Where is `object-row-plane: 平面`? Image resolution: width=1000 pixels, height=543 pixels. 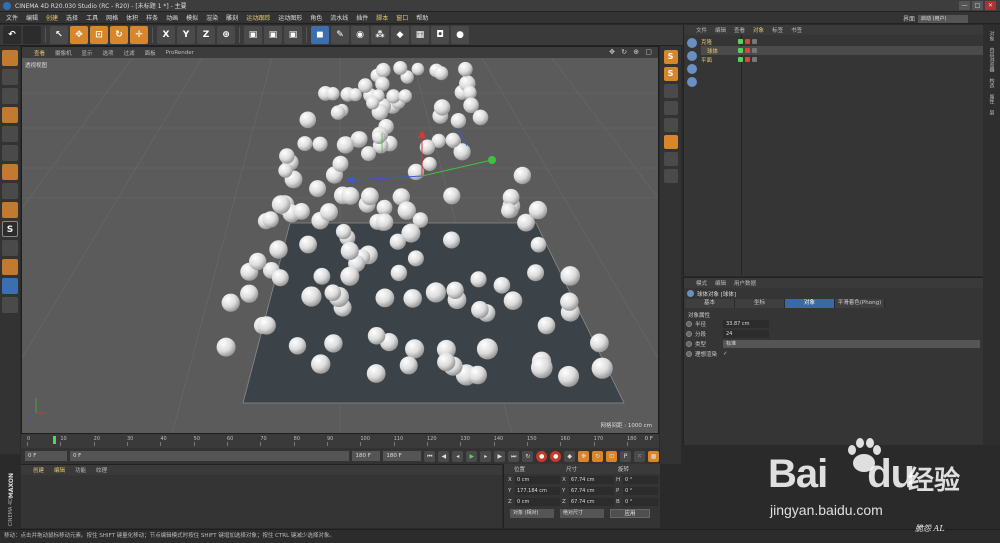
object-row-plane: 平面 is located at coordinates (842, 59).